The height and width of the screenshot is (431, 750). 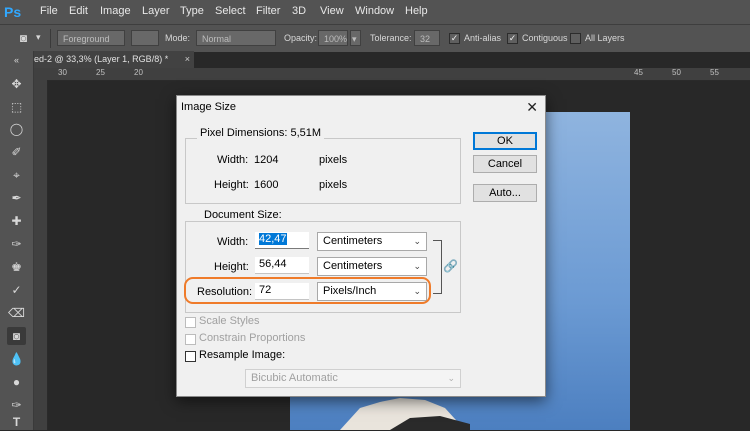 I want to click on marquee-tool-icon: ⬚, so click(x=16, y=107).